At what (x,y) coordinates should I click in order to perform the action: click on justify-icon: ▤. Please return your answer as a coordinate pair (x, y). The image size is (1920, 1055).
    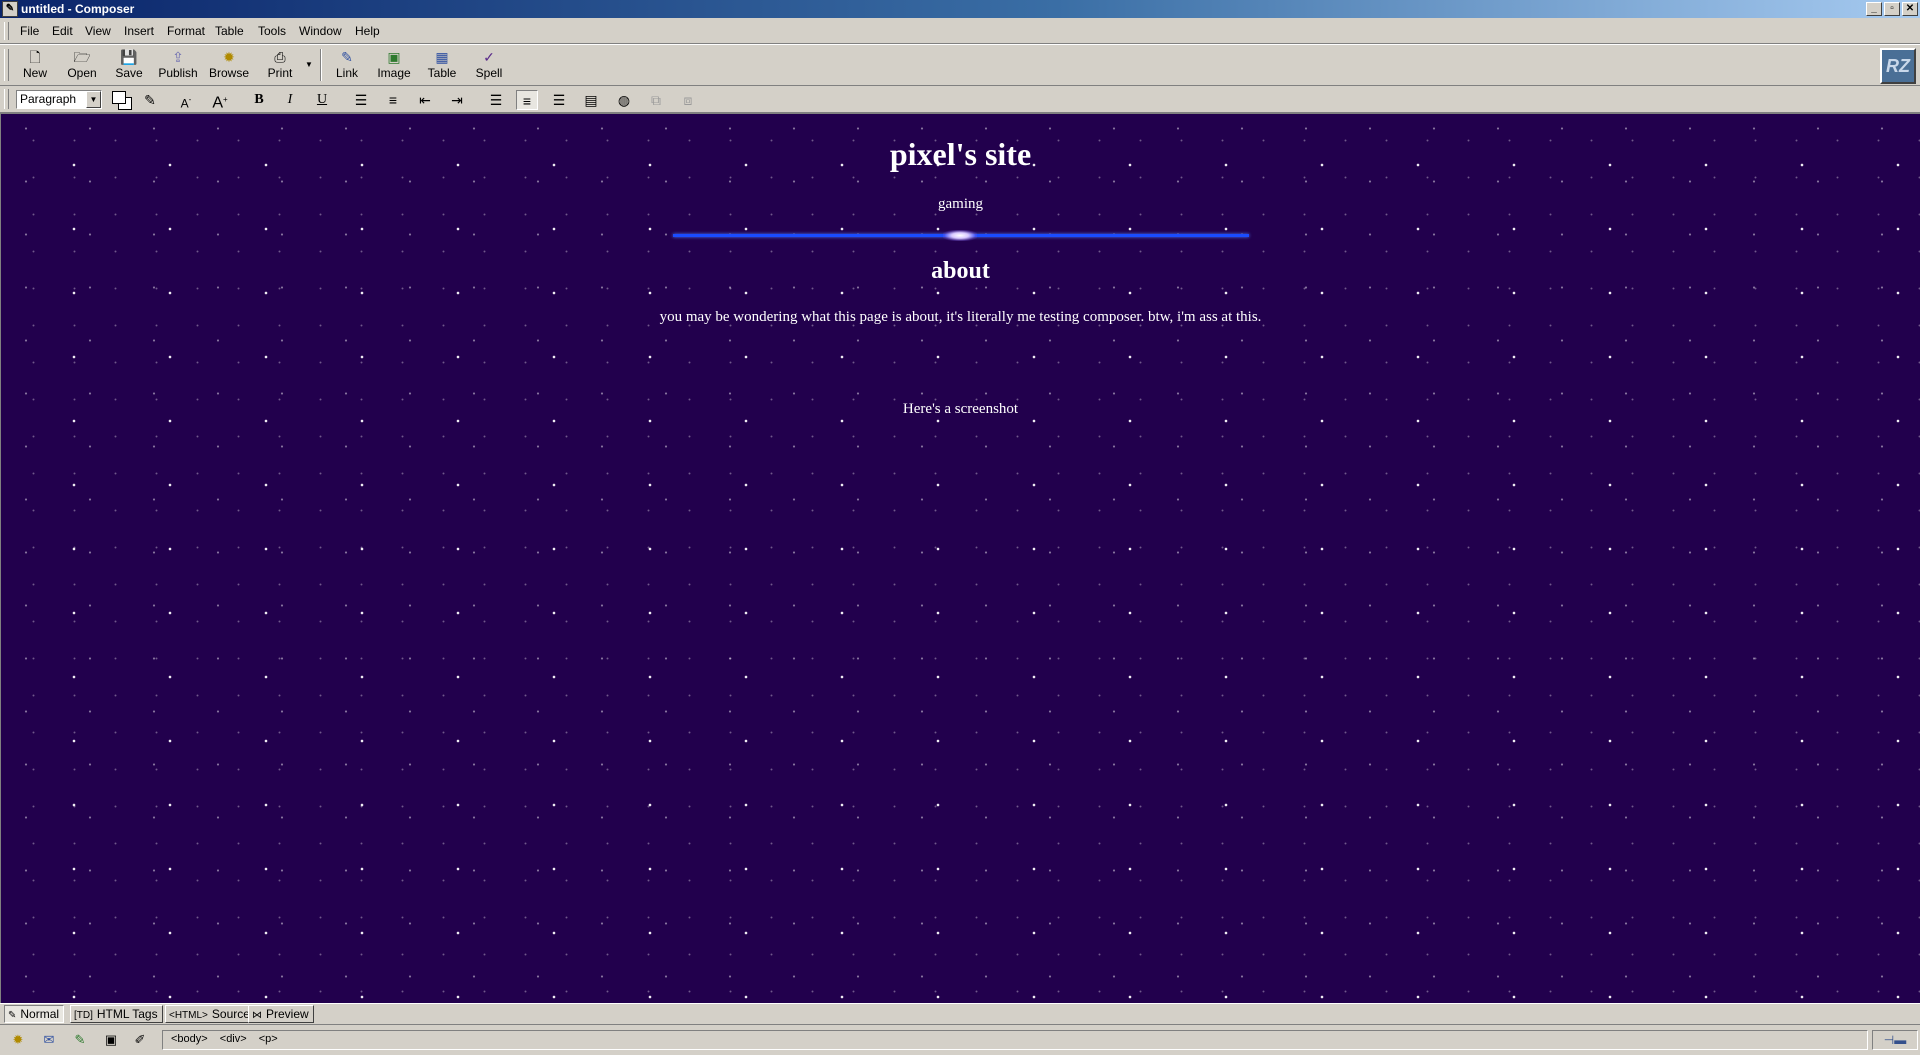
    Looking at the image, I should click on (591, 100).